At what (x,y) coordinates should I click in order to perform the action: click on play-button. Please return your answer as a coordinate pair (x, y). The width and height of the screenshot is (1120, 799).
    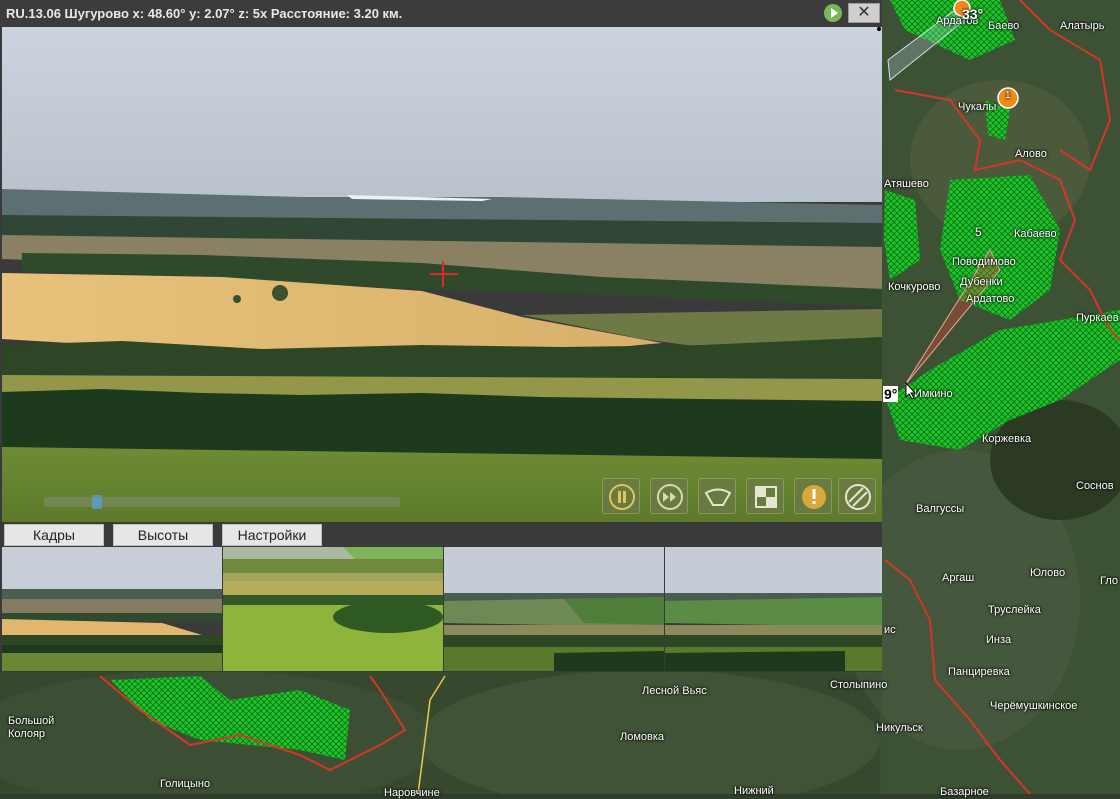
    Looking at the image, I should click on (833, 13).